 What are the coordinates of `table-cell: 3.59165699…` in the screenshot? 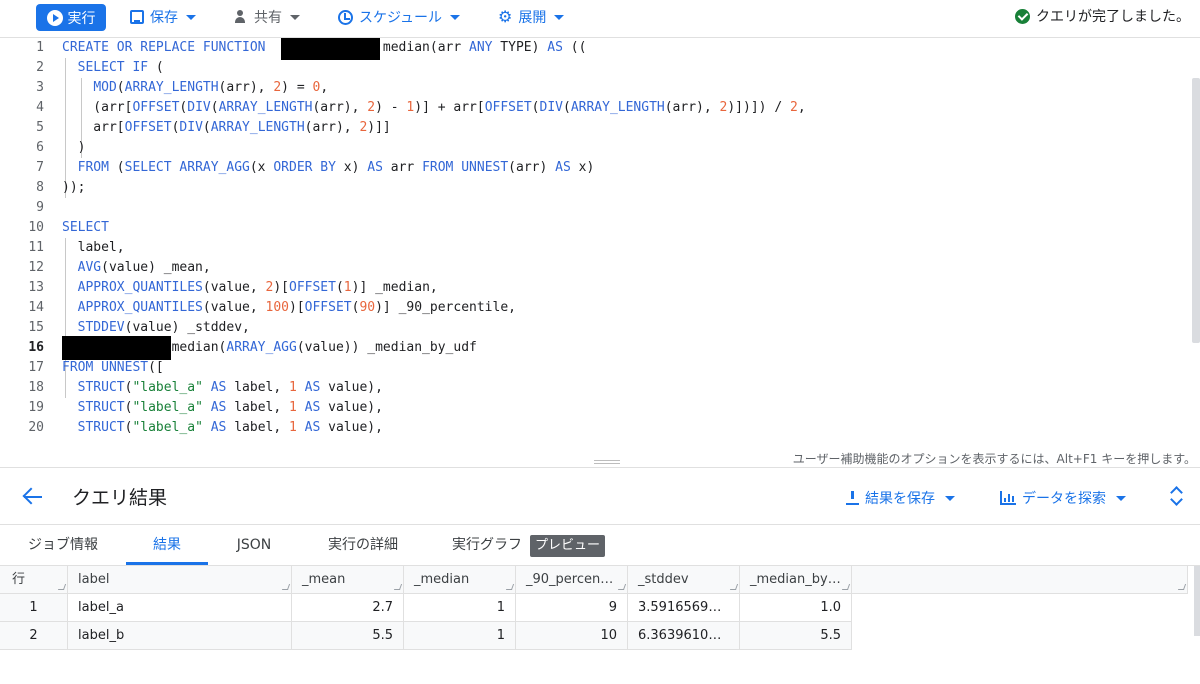 It's located at (684, 608).